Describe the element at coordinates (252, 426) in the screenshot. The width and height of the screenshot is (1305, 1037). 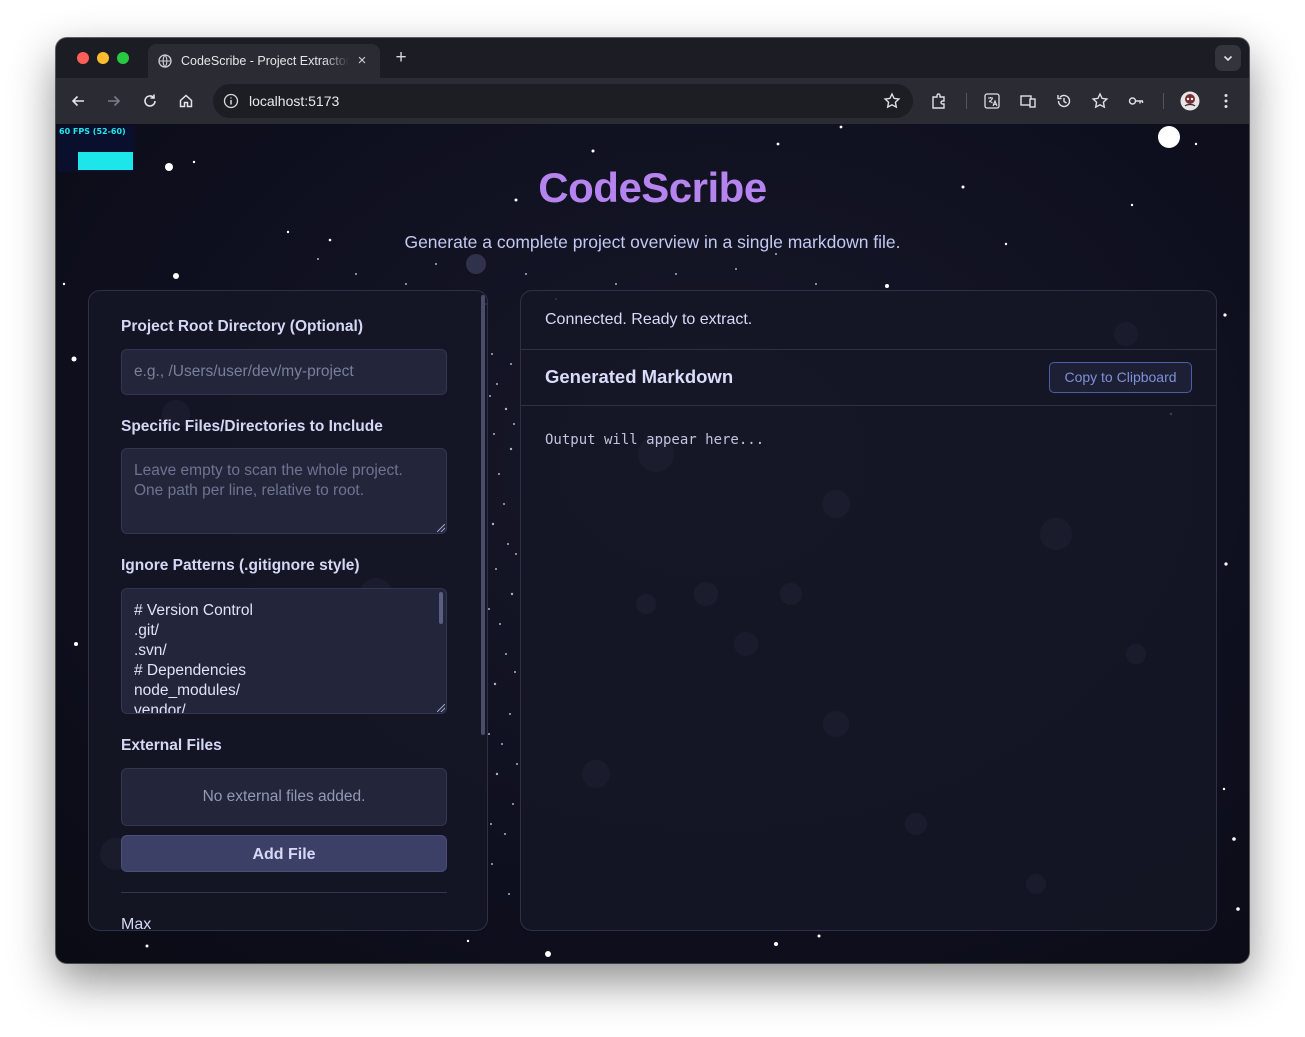
I see `include-paths-label: Specific Files/Directories to Include` at that location.